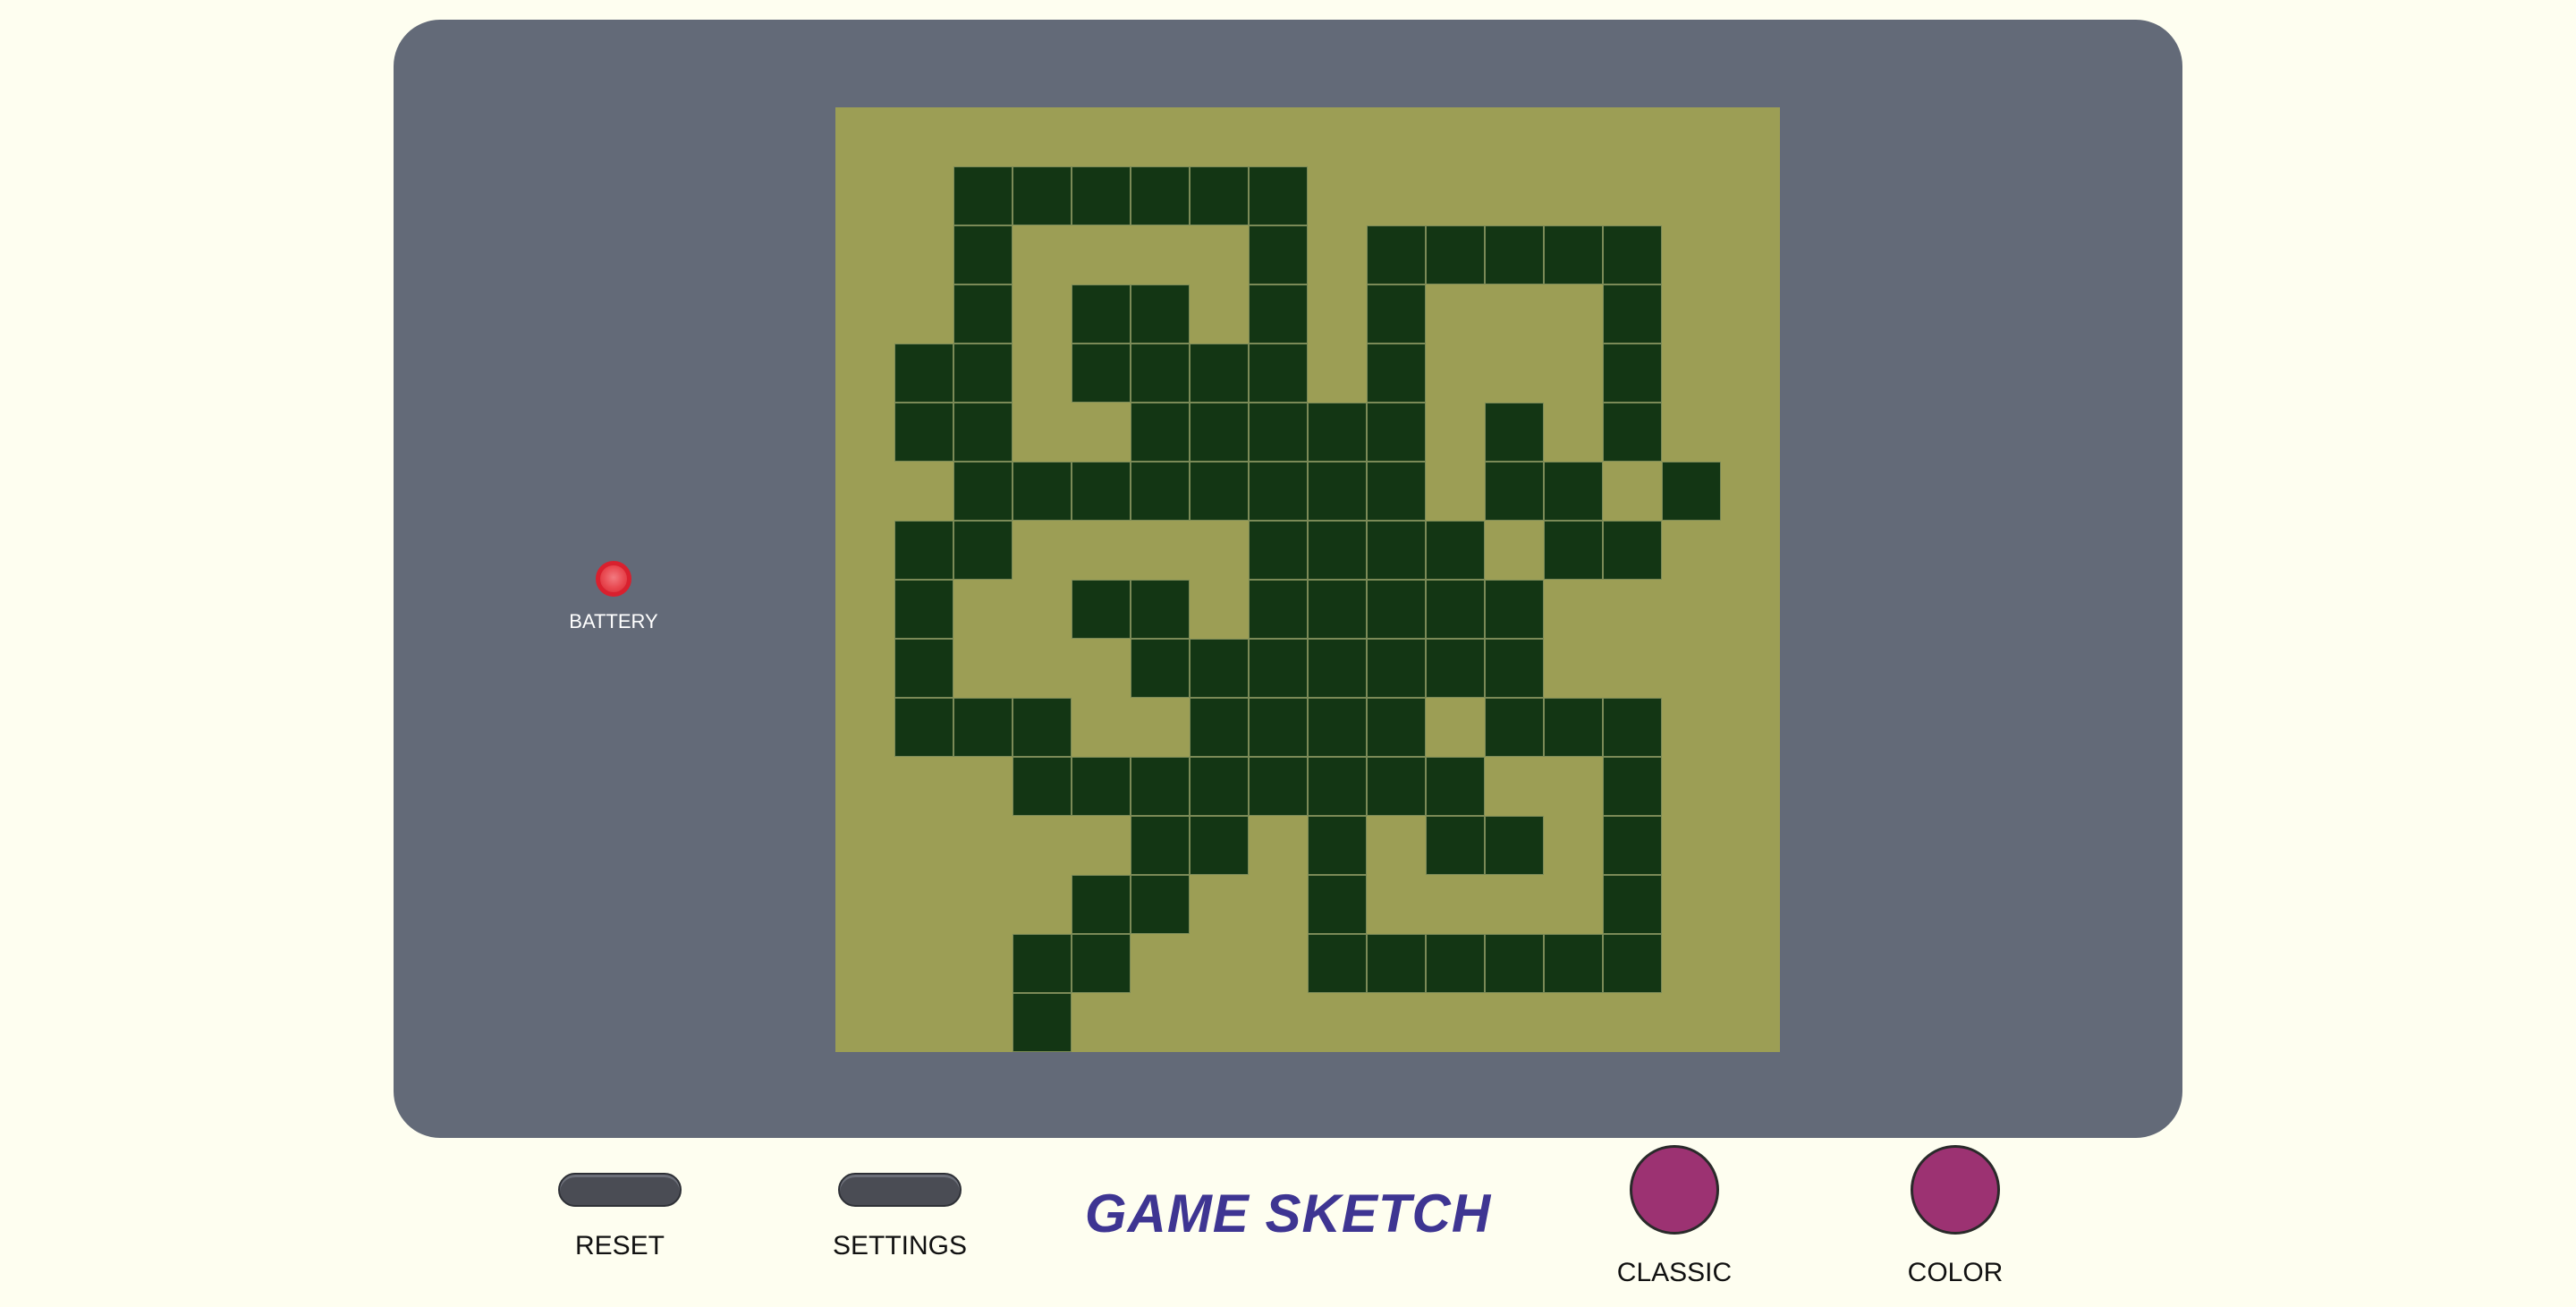  I want to click on classic-mode-button, so click(1674, 1190).